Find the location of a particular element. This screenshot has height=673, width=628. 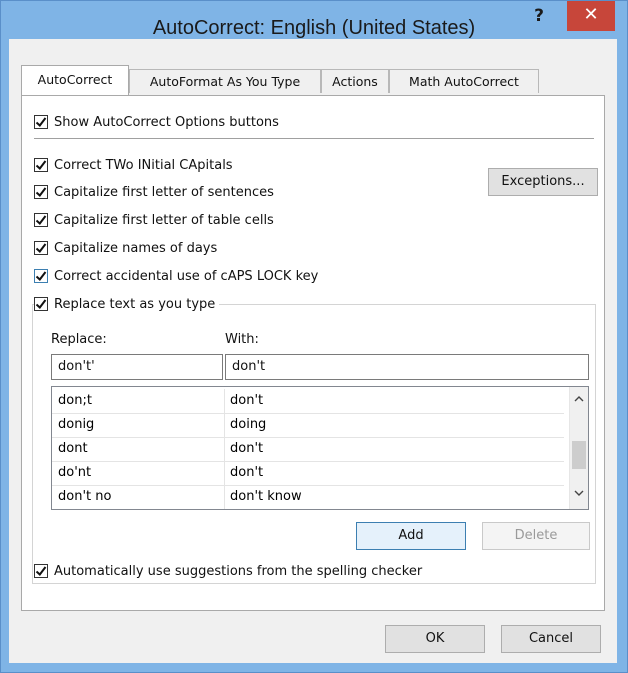

checkbox-label: Correct accidental use of cAPS LOCK key is located at coordinates (186, 276).